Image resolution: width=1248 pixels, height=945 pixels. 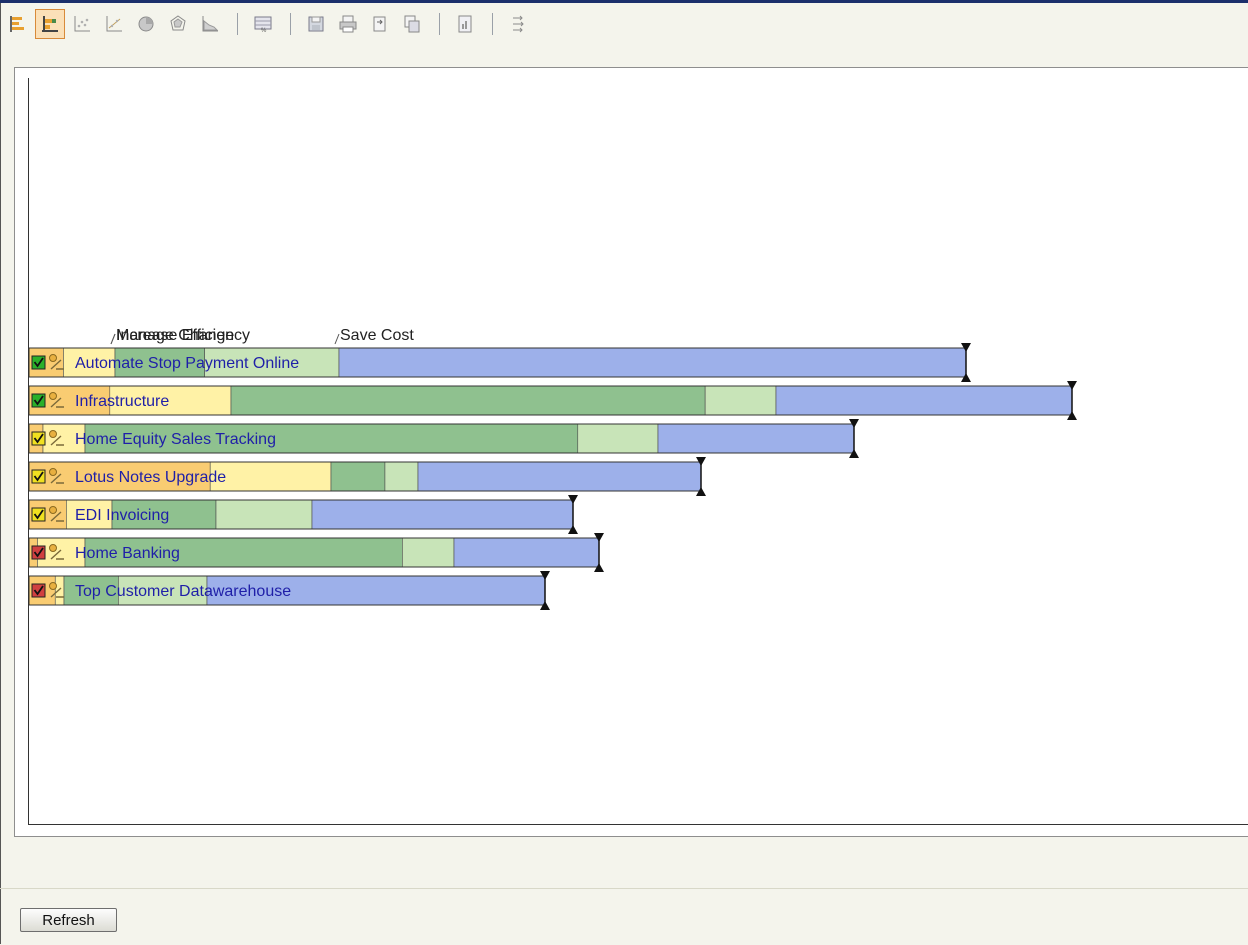 I want to click on chart-toolbar: %, so click(x=625, y=24).